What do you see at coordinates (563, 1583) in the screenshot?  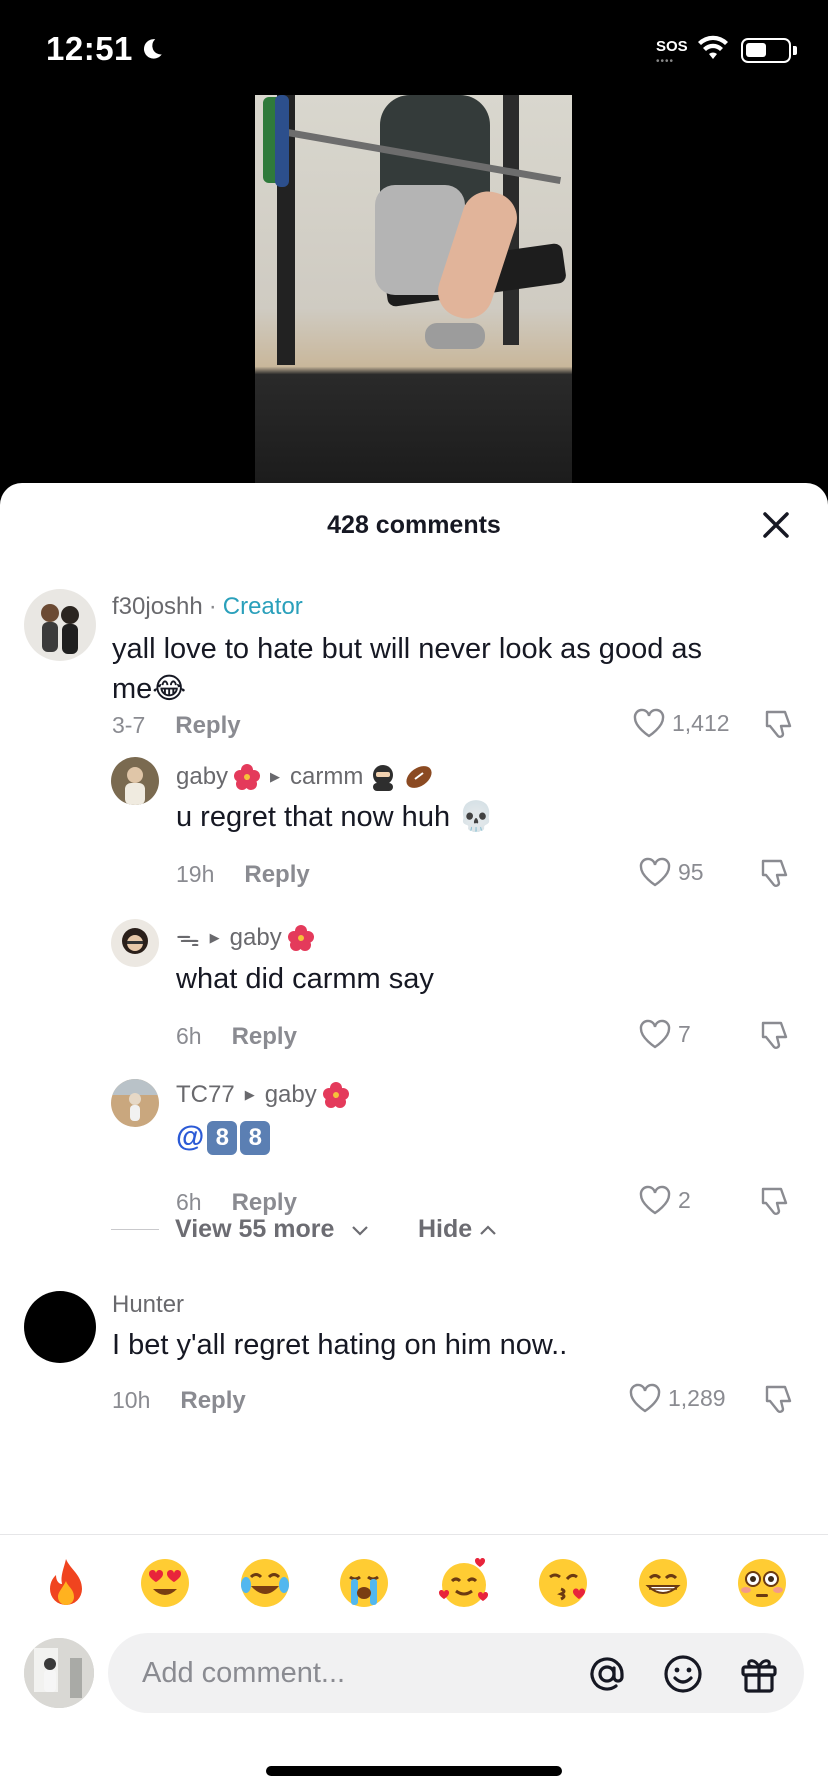 I see `kiss-emoji` at bounding box center [563, 1583].